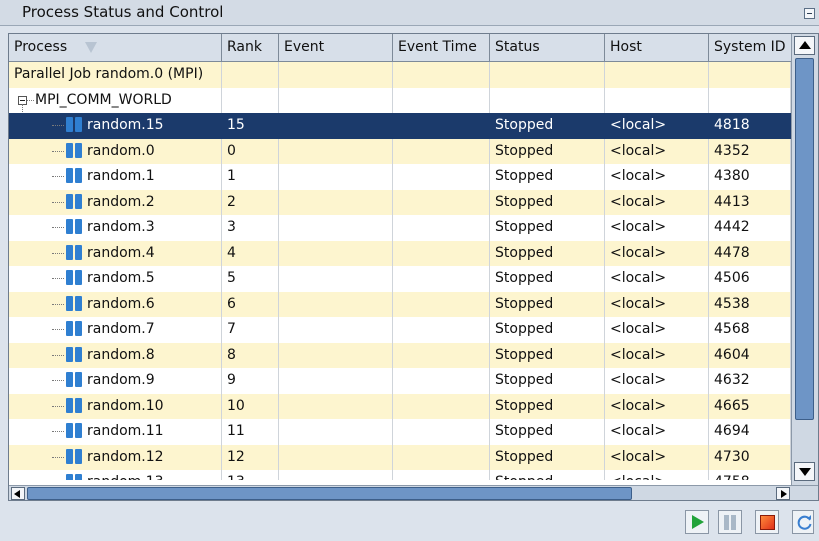 The image size is (819, 541). I want to click on pause-icon, so click(730, 522).